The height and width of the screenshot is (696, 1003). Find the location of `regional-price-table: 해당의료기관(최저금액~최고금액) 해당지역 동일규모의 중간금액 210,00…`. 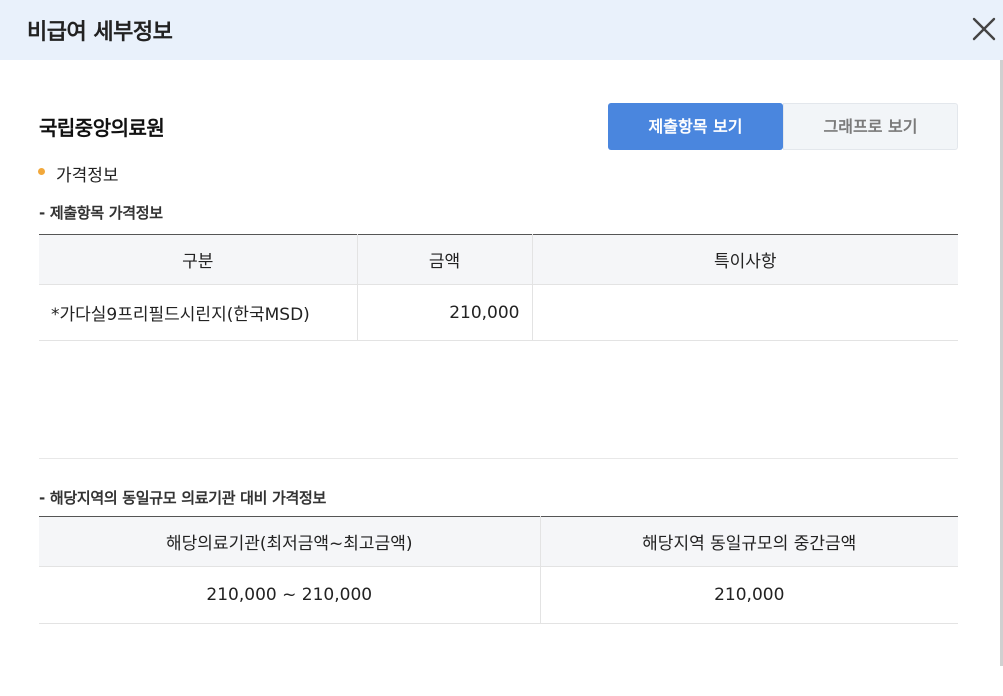

regional-price-table: 해당의료기관(최저금액~최고금액) 해당지역 동일규모의 중간금액 210,00… is located at coordinates (498, 570).